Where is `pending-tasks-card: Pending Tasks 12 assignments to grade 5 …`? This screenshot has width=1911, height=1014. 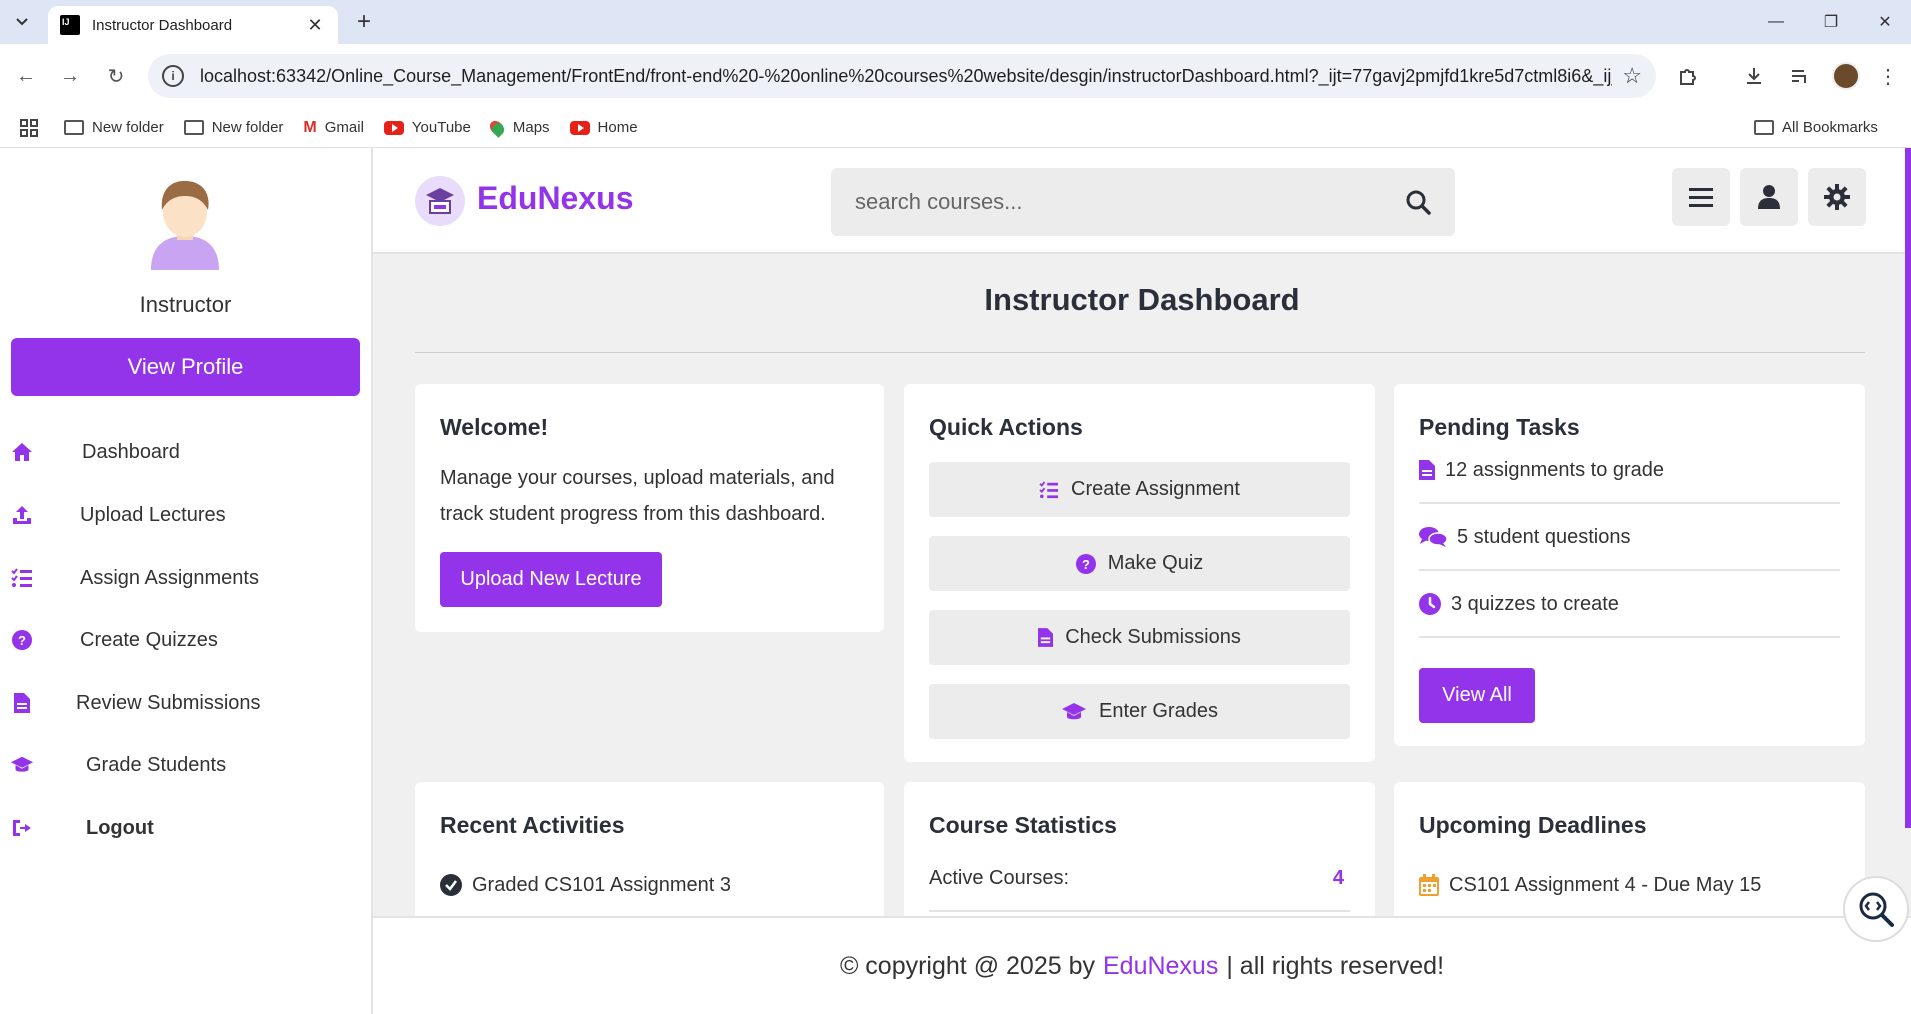
pending-tasks-card: Pending Tasks 12 assignments to grade 5 … is located at coordinates (1629, 565).